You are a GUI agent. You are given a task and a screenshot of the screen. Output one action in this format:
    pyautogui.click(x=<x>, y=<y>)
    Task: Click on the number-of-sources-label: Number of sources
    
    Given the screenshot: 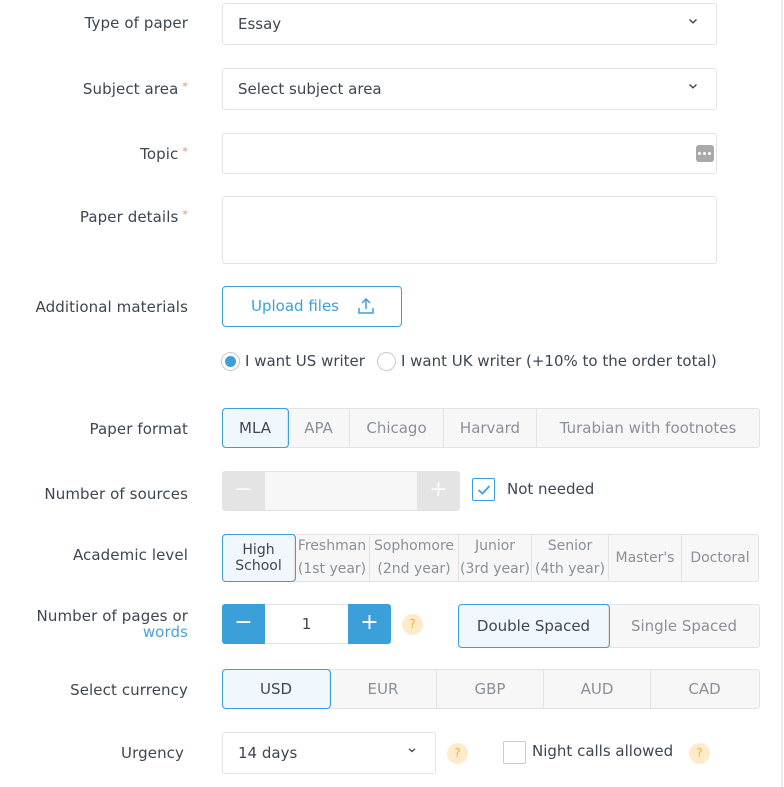 What is the action you would take?
    pyautogui.click(x=116, y=494)
    